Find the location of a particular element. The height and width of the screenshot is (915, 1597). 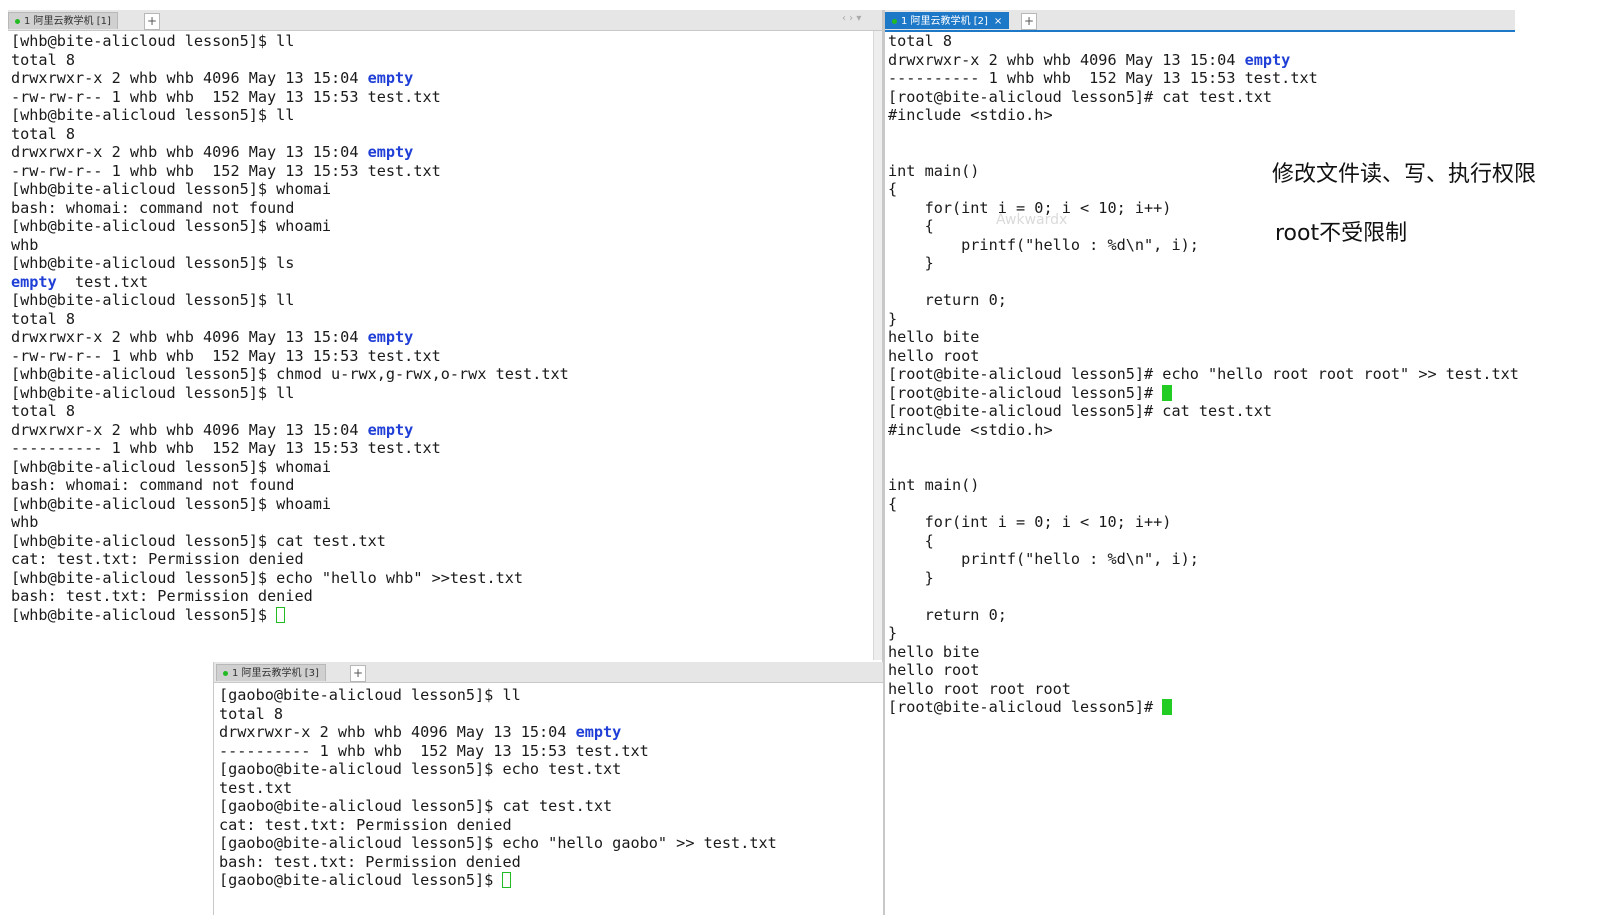

tab-scroll-arrows-icon: ‹ › ▾ is located at coordinates (851, 18).